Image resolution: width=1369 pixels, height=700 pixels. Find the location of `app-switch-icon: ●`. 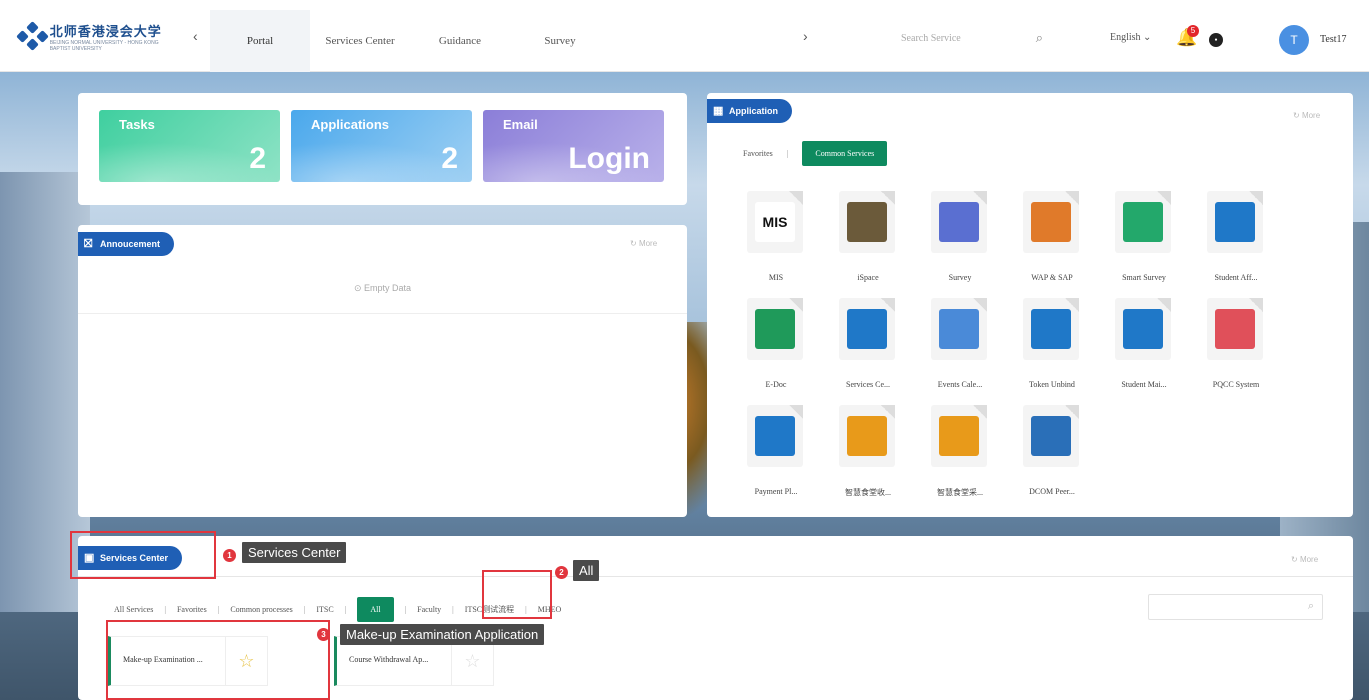

app-switch-icon: ● is located at coordinates (1216, 40).